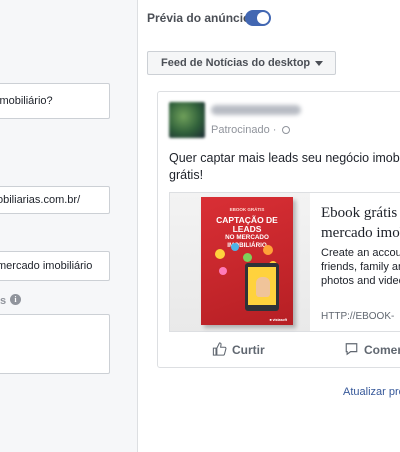 This screenshot has height=452, width=400. I want to click on website-url-field: obiliarias.com.br/, so click(55, 200).